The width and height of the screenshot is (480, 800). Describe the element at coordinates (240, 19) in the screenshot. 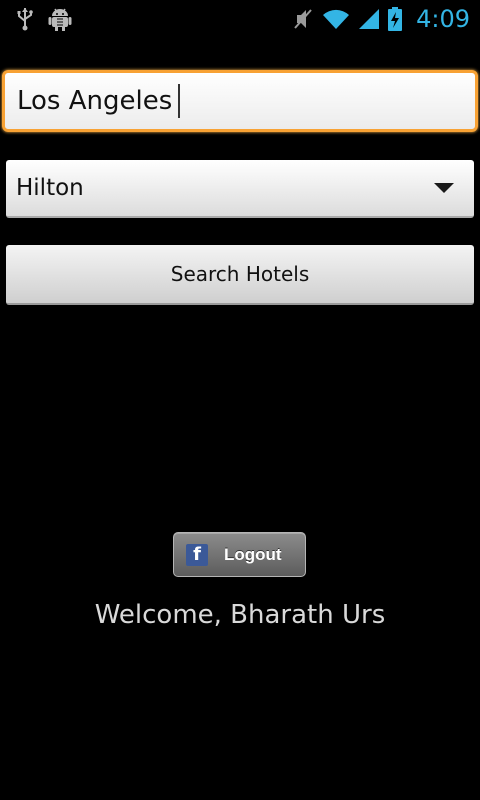

I see `status-bar: 4:09` at that location.